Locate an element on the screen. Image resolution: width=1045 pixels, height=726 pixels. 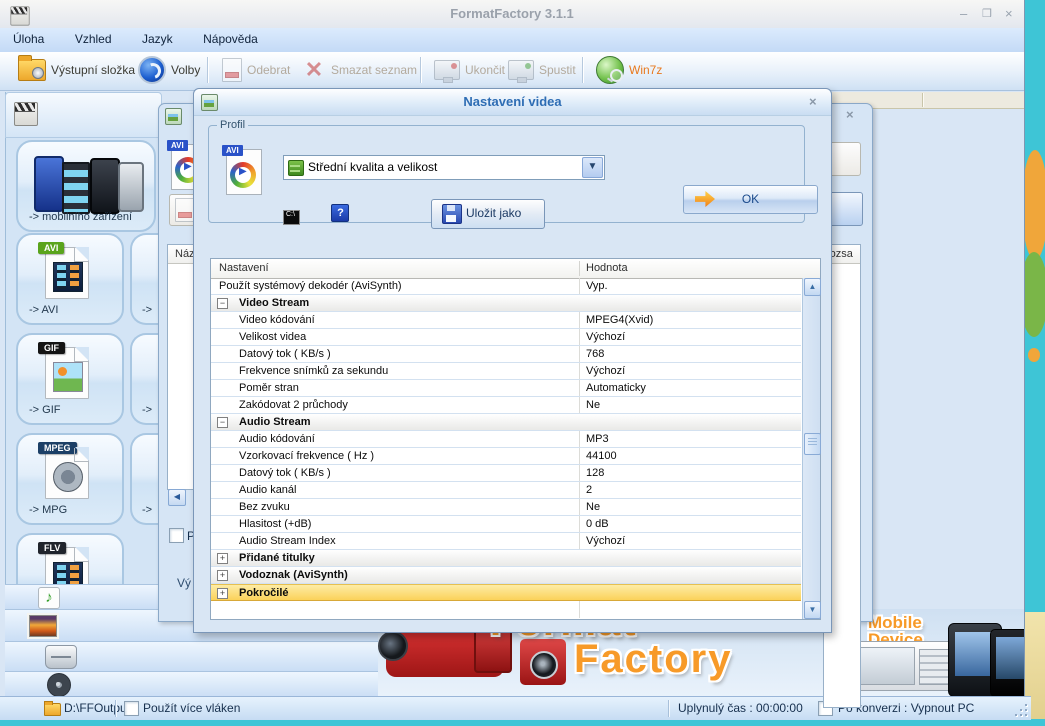
options-button: Volby is located at coordinates (169, 70).